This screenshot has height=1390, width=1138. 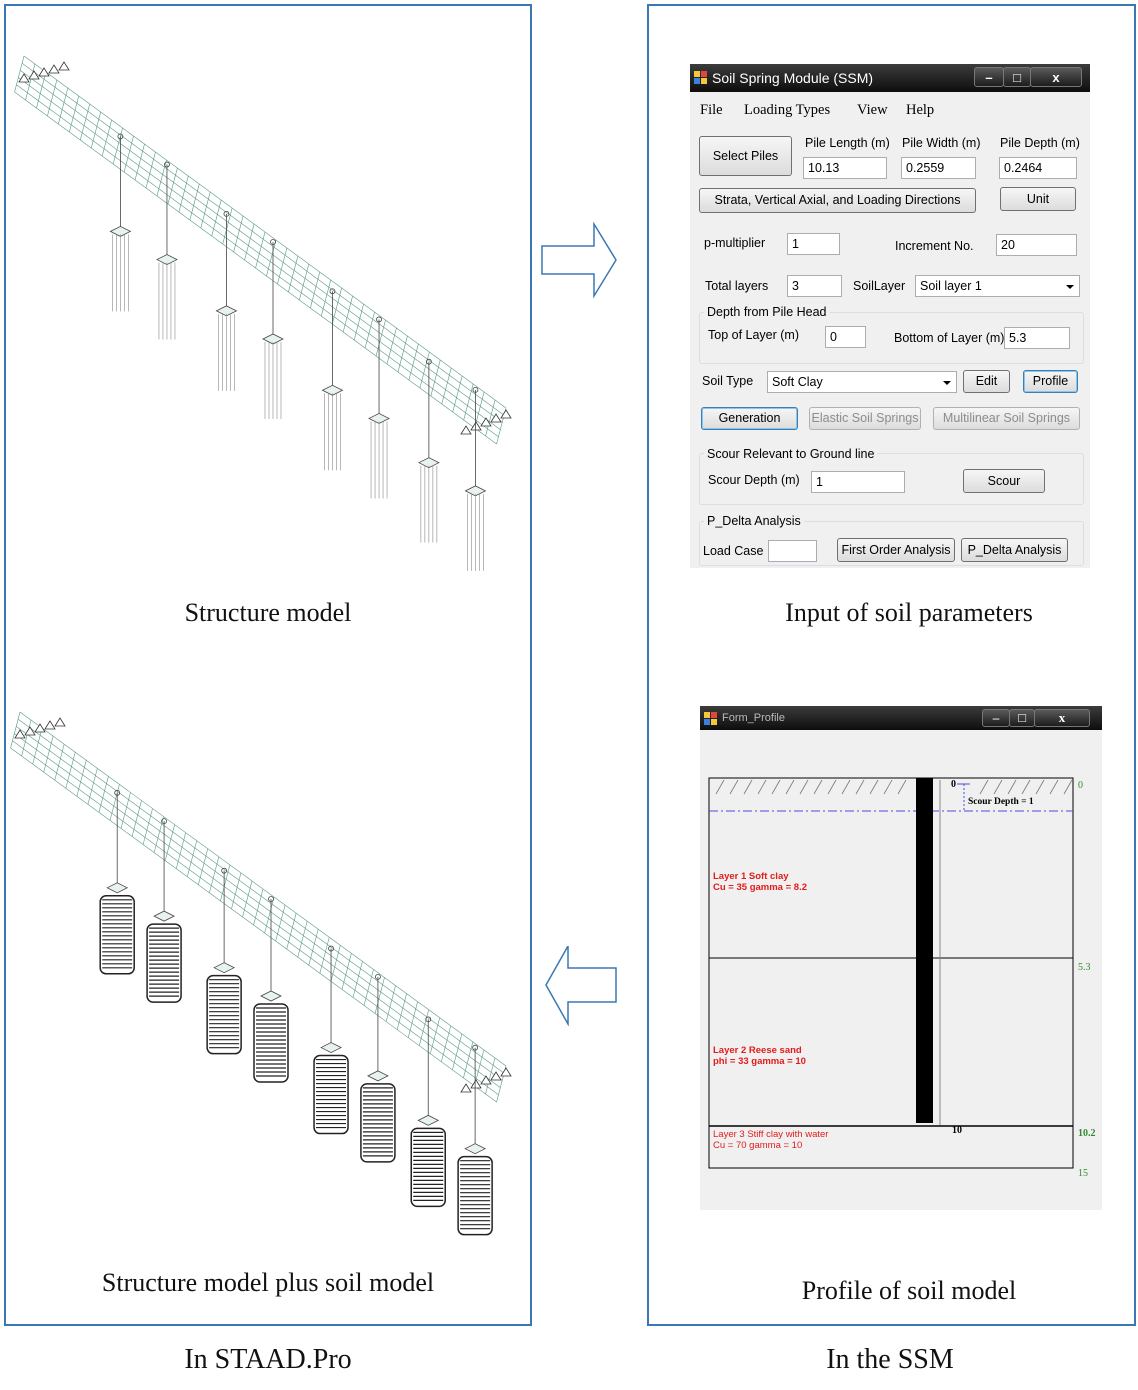 I want to click on profile-soil-model-caption: Profile of soil model, so click(x=909, y=1290).